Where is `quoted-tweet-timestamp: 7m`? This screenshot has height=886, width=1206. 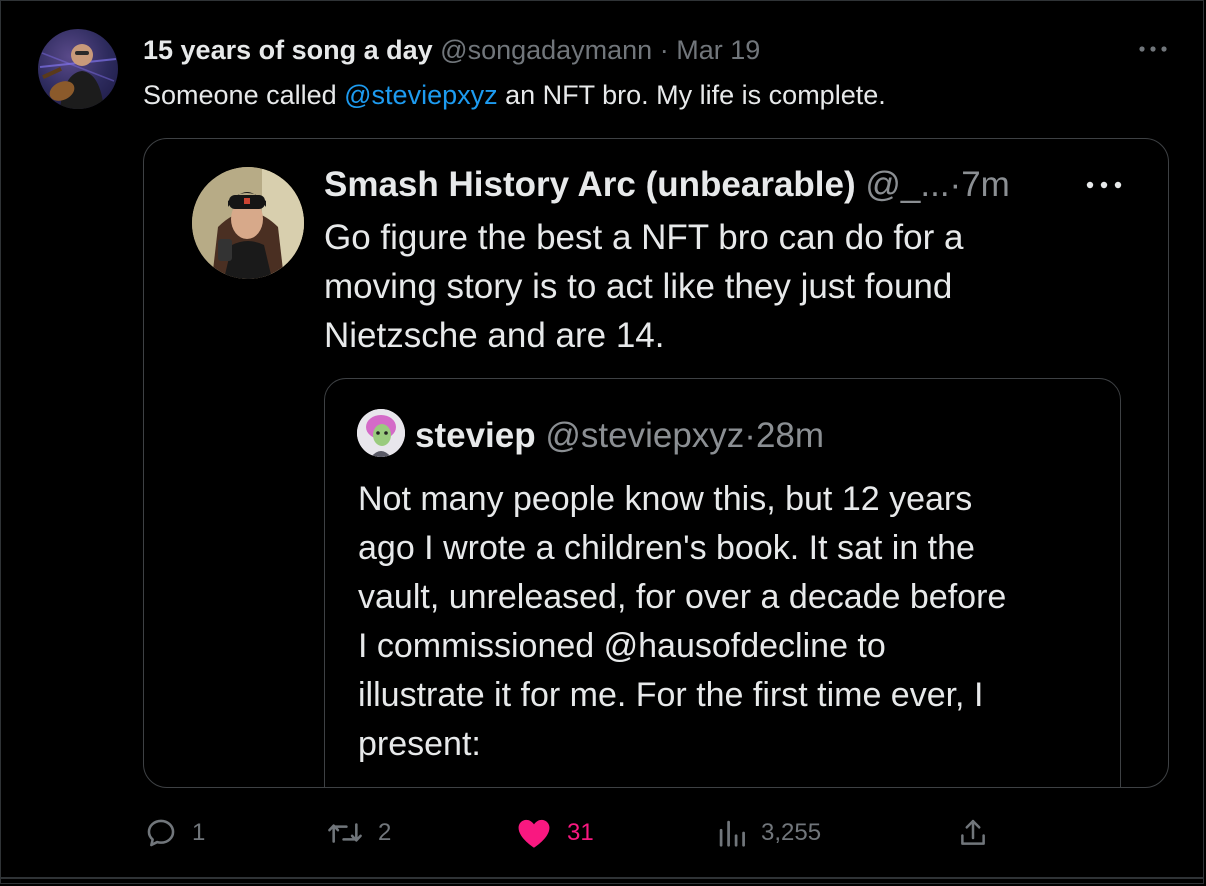
quoted-tweet-timestamp: 7m is located at coordinates (985, 184).